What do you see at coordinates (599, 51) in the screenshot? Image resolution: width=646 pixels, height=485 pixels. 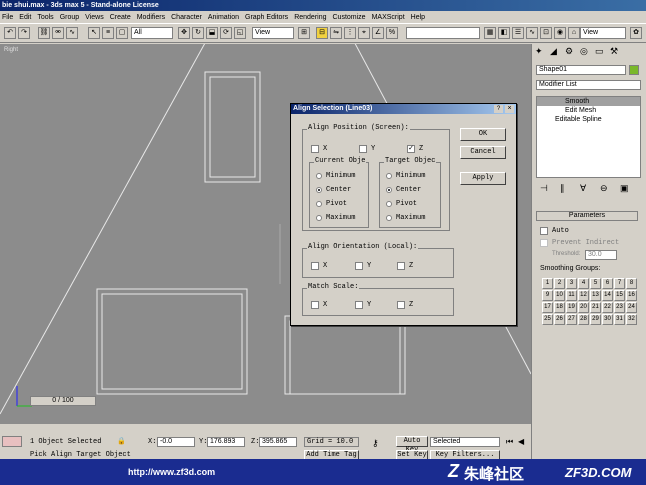 I see `display-tab-icon: ▭` at bounding box center [599, 51].